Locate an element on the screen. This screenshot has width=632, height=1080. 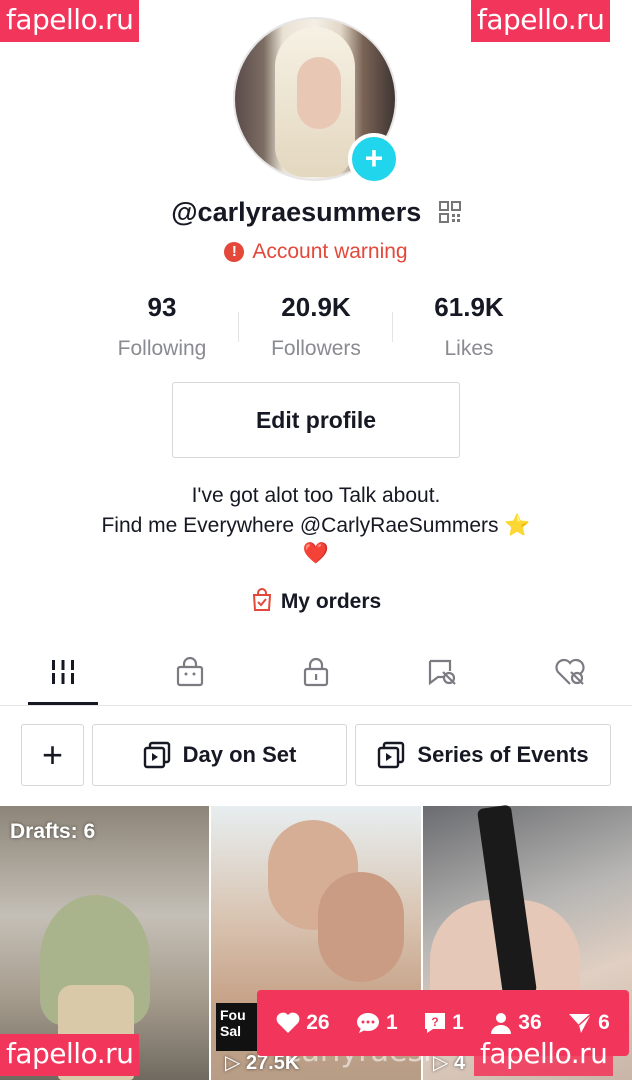
followers-count: 36 is located at coordinates (530, 1022).